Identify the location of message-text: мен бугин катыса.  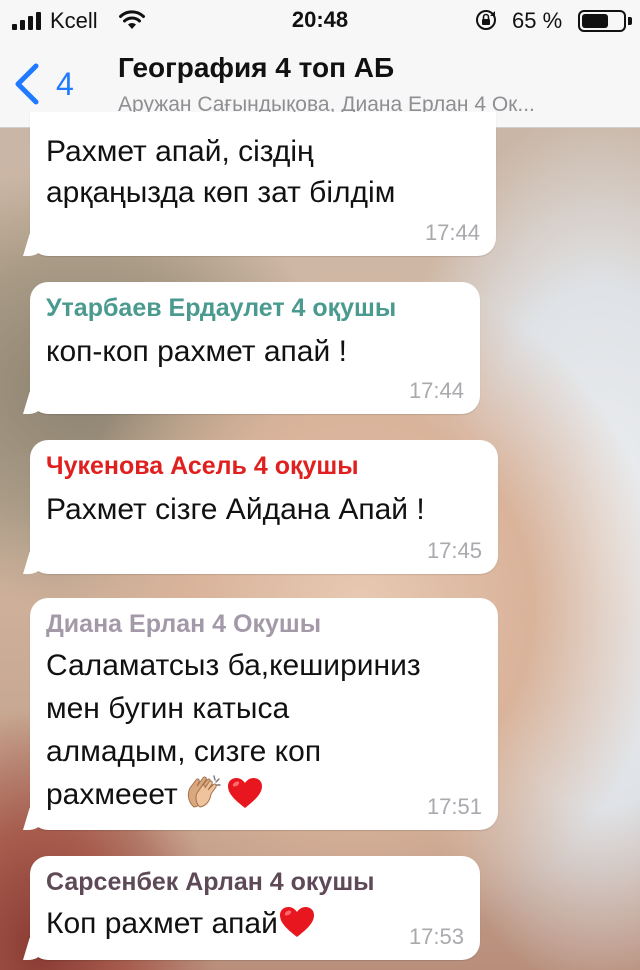
(168, 708).